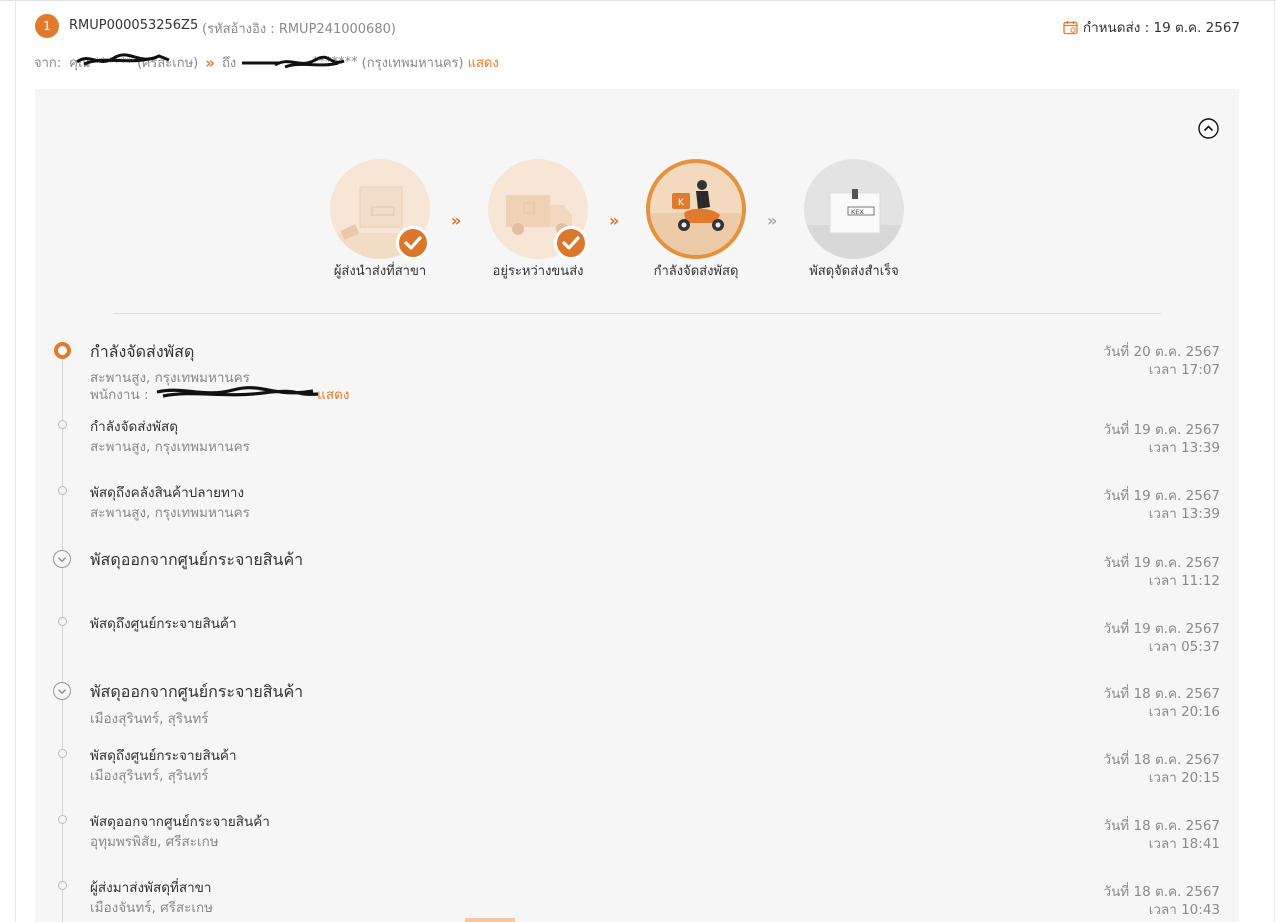 Image resolution: width=1276 pixels, height=922 pixels. Describe the element at coordinates (538, 271) in the screenshot. I see `step-label: อยู่ระหว่างขนส่ง` at that location.